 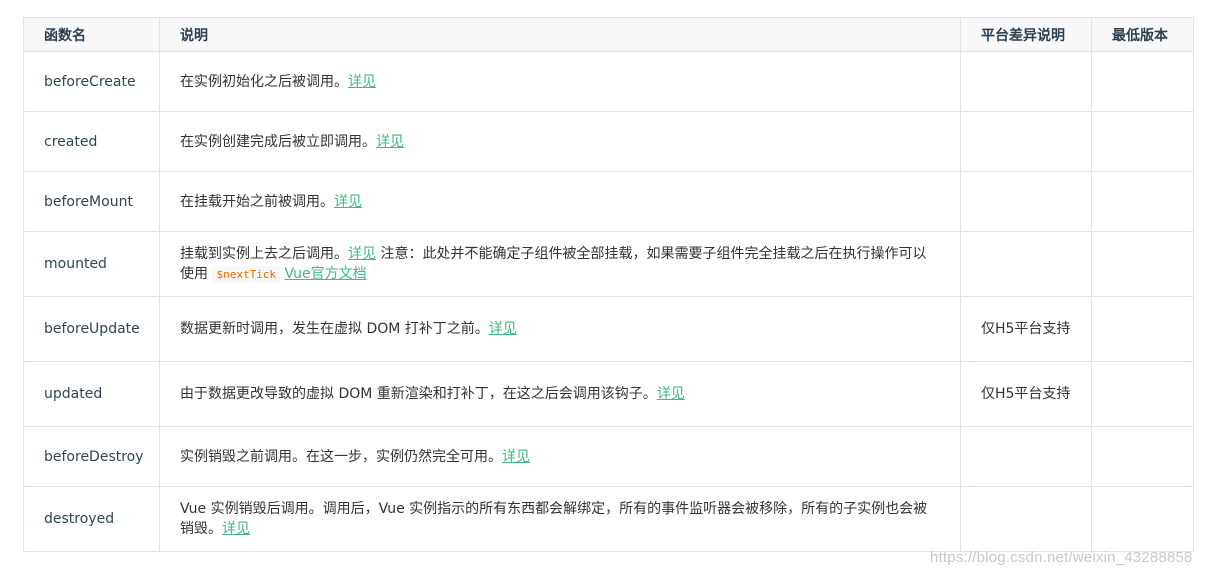 I want to click on table-row: created 在实例创建完成后被立即调用。详见, so click(x=608, y=141).